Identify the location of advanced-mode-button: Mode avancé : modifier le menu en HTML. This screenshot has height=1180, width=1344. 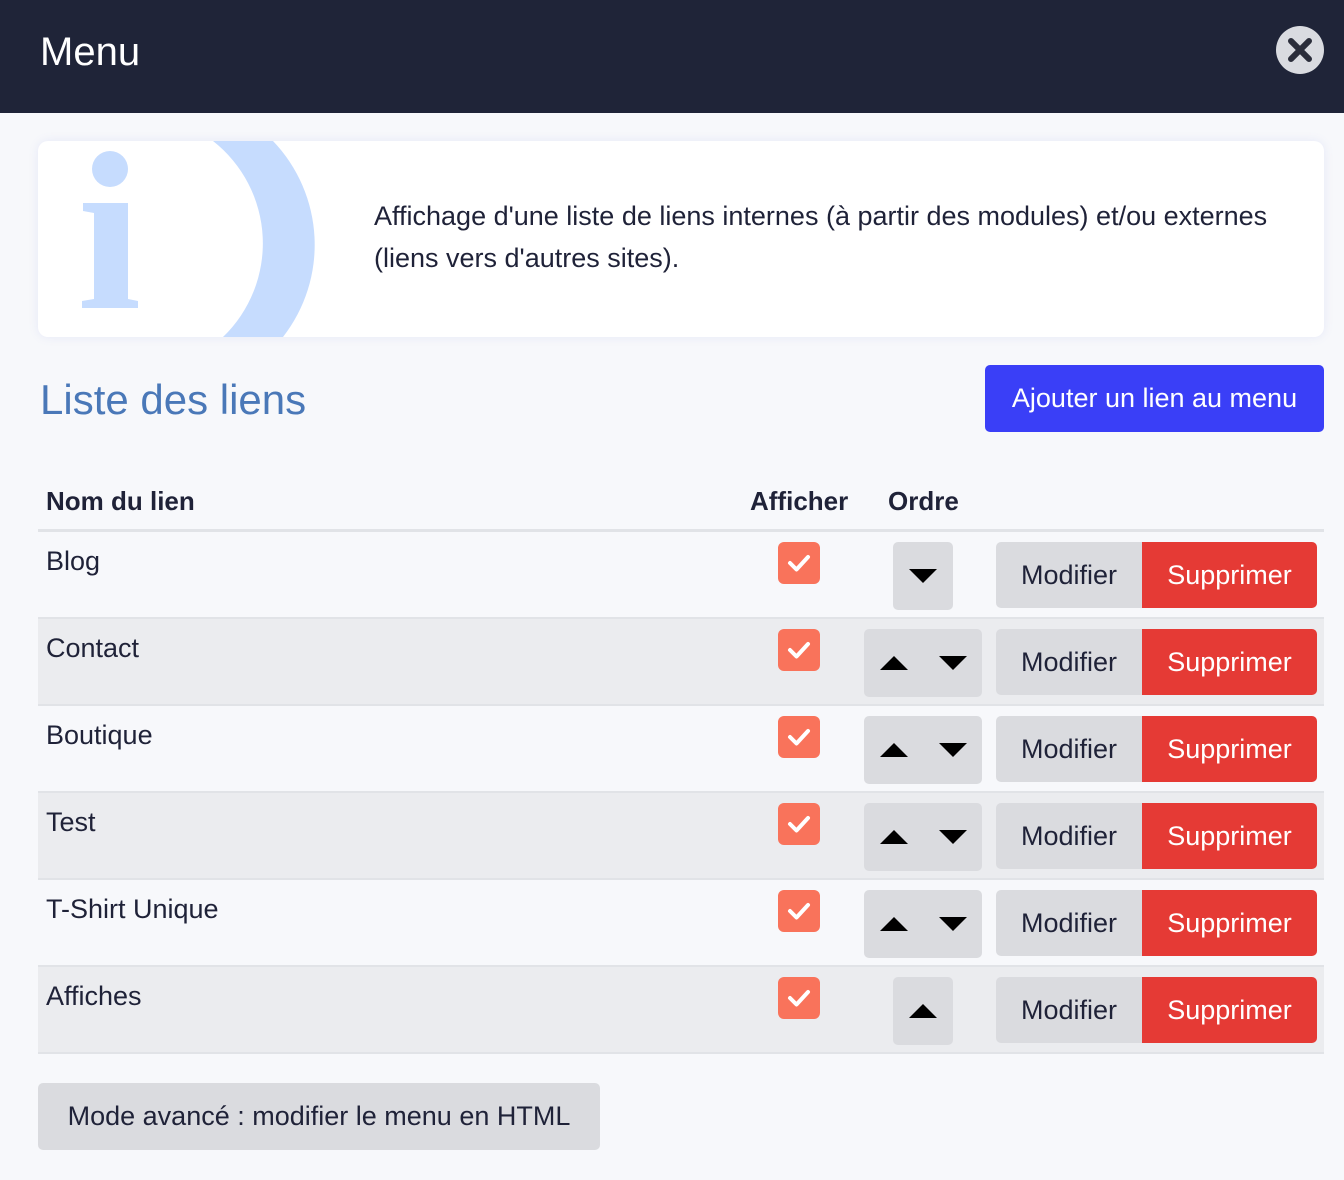
(319, 1116).